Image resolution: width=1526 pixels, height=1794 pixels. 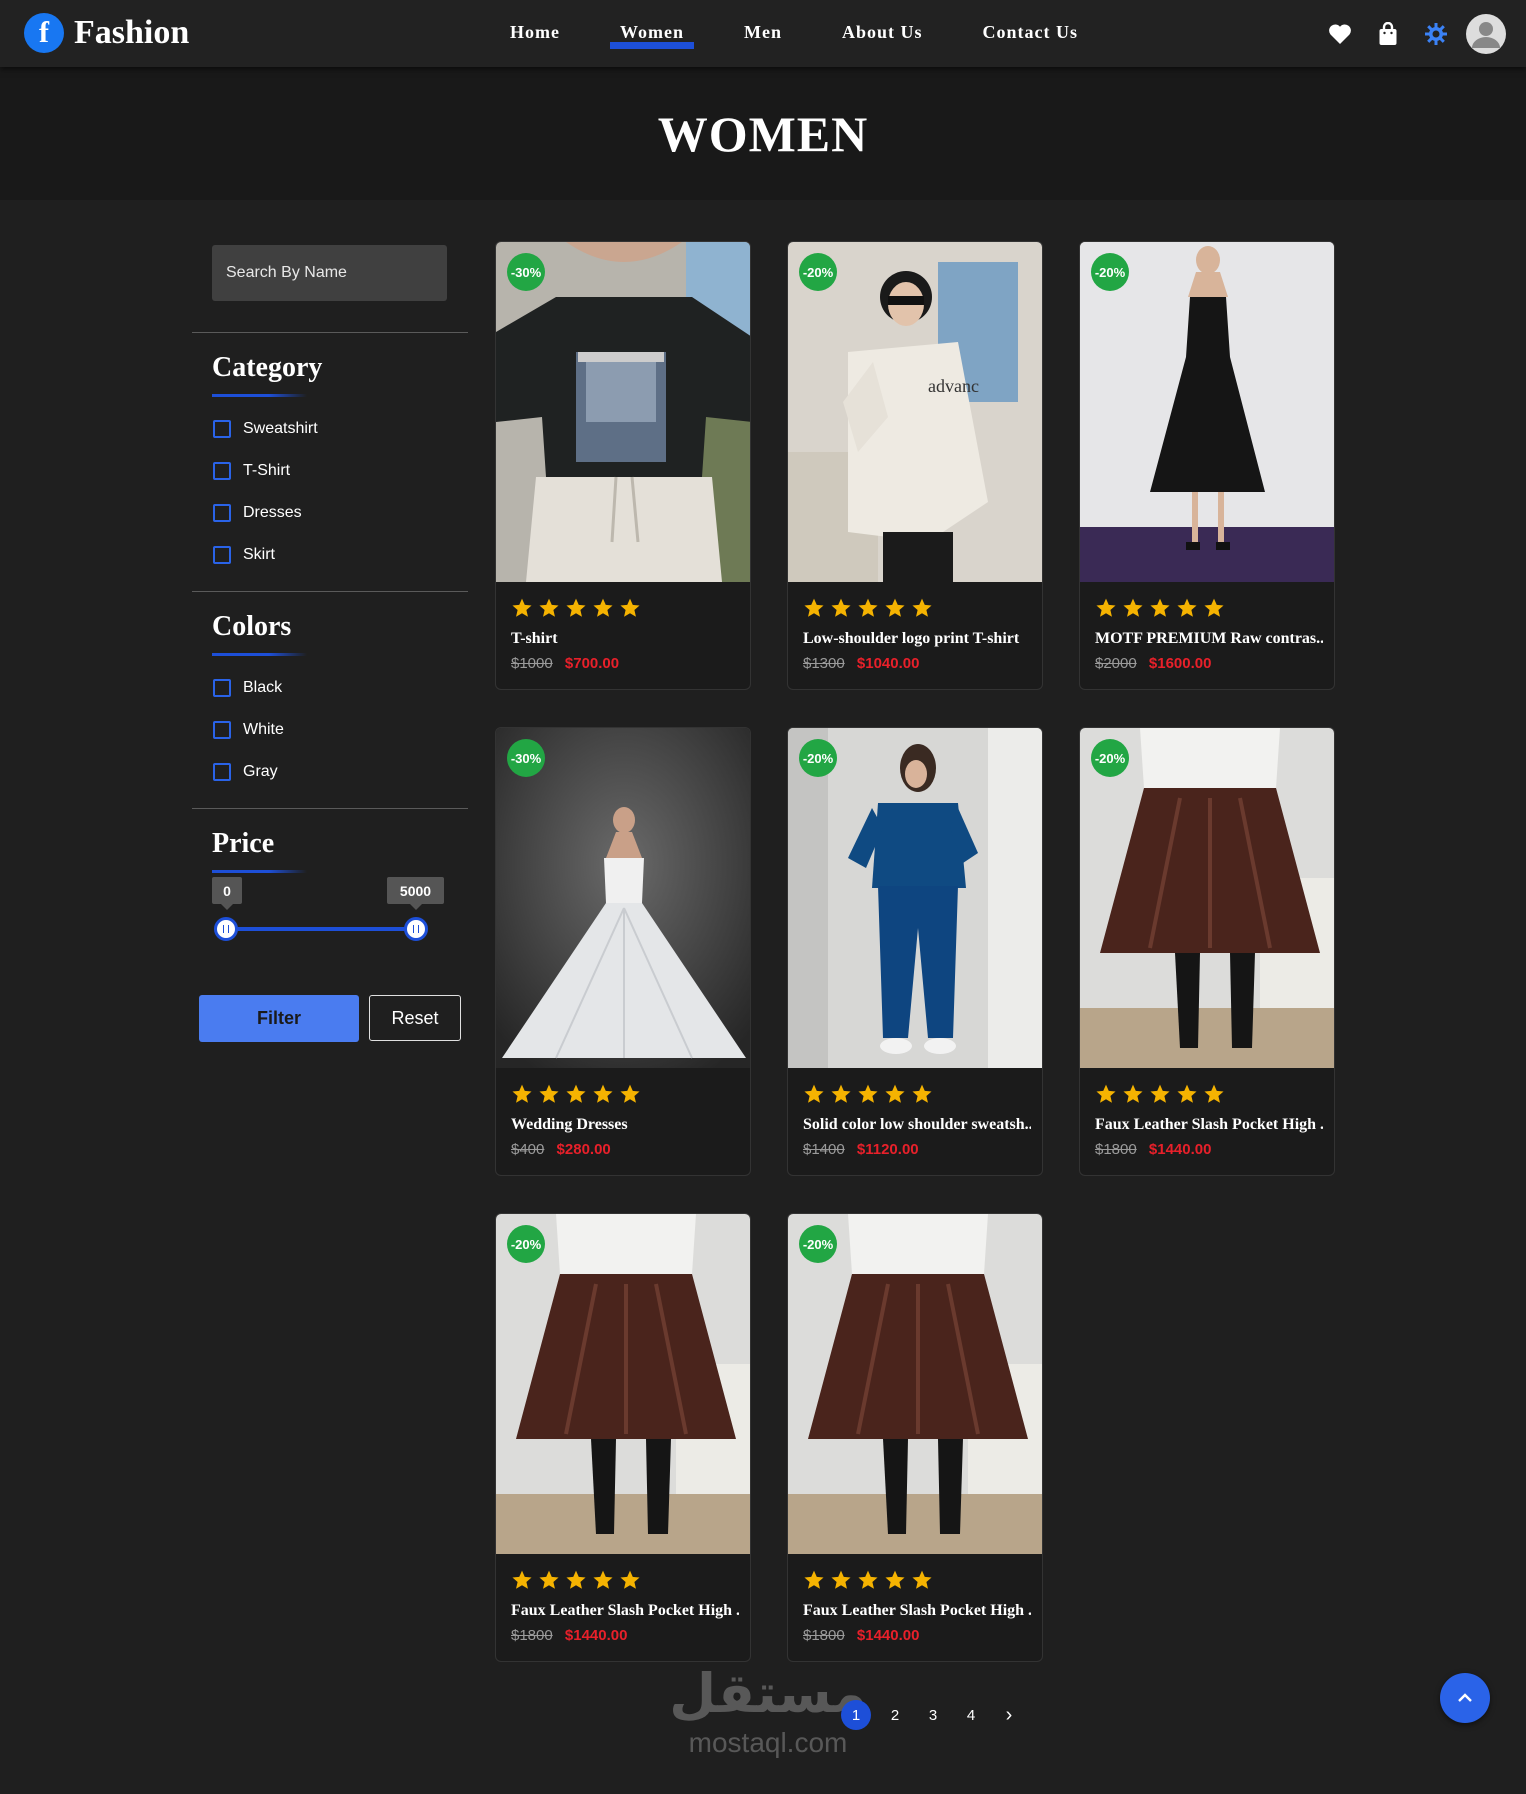 I want to click on color-option-gray: Gray, so click(x=245, y=772).